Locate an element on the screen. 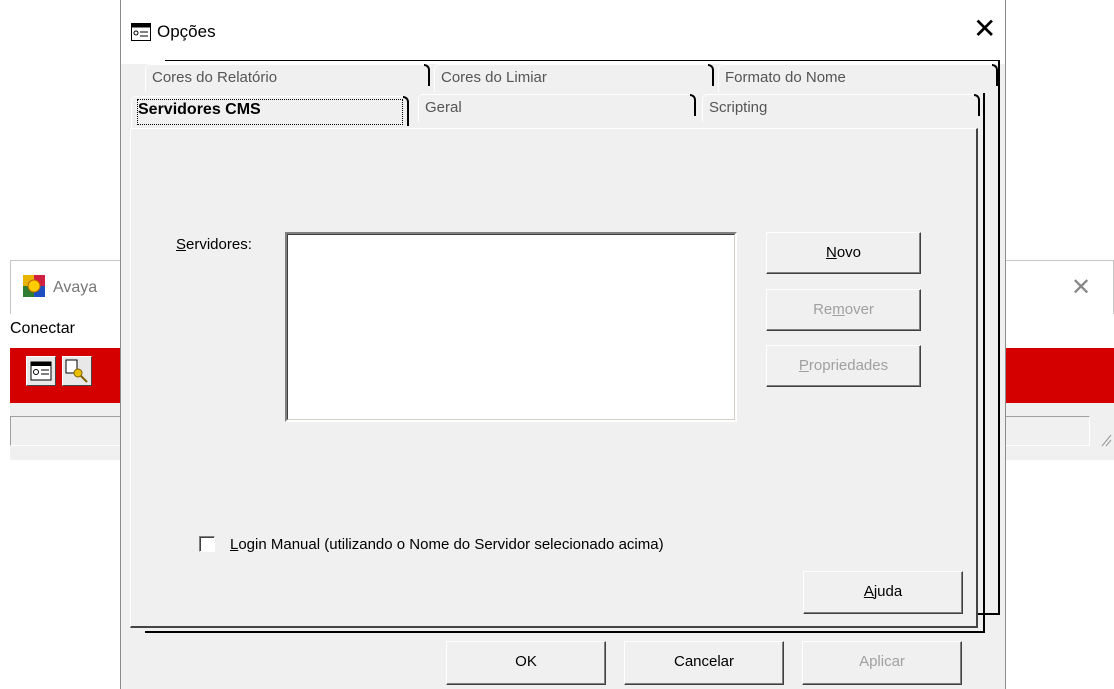  options-icon is located at coordinates (41, 371).